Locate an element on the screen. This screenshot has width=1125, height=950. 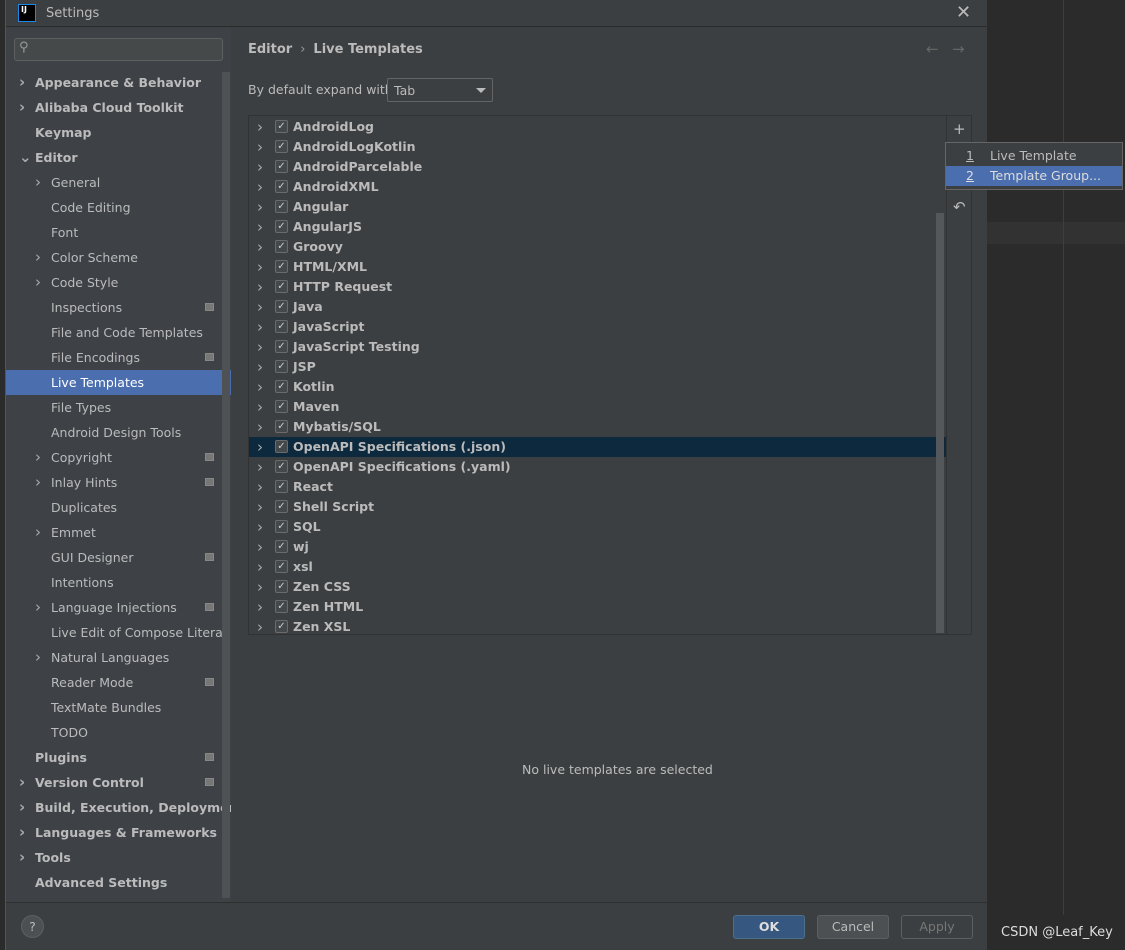
template-group-row: › ✓ HTML/XML is located at coordinates (597, 267).